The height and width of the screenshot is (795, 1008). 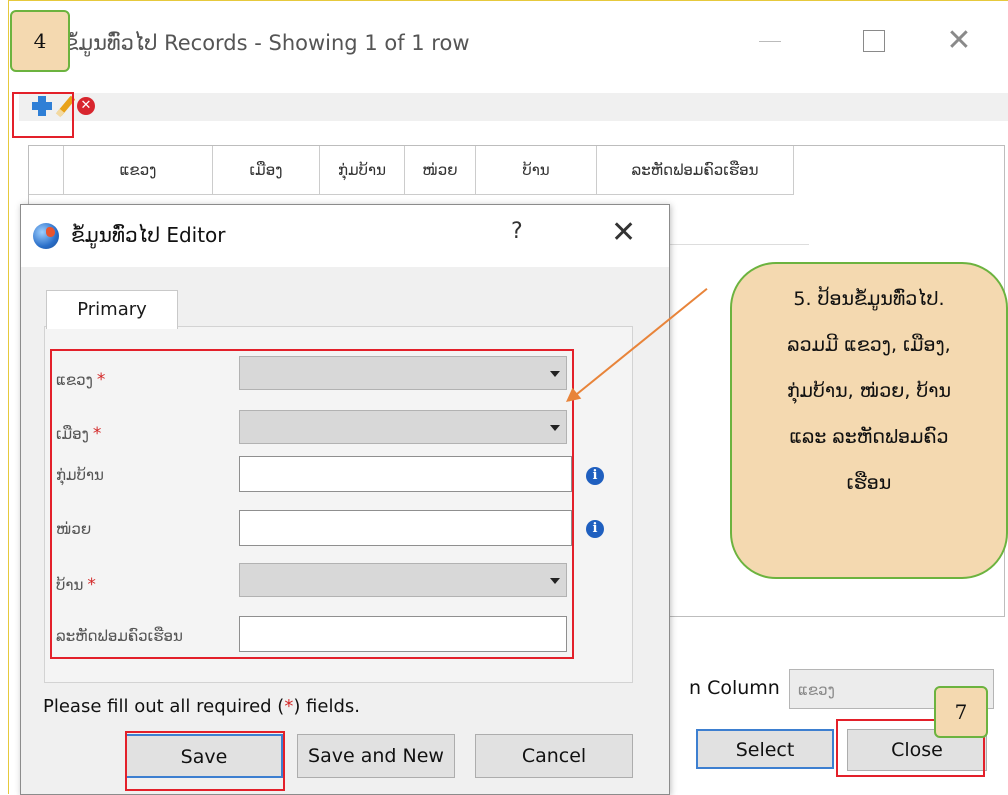 I want to click on field-label-text: ໜ່ວຍ, so click(x=74, y=529).